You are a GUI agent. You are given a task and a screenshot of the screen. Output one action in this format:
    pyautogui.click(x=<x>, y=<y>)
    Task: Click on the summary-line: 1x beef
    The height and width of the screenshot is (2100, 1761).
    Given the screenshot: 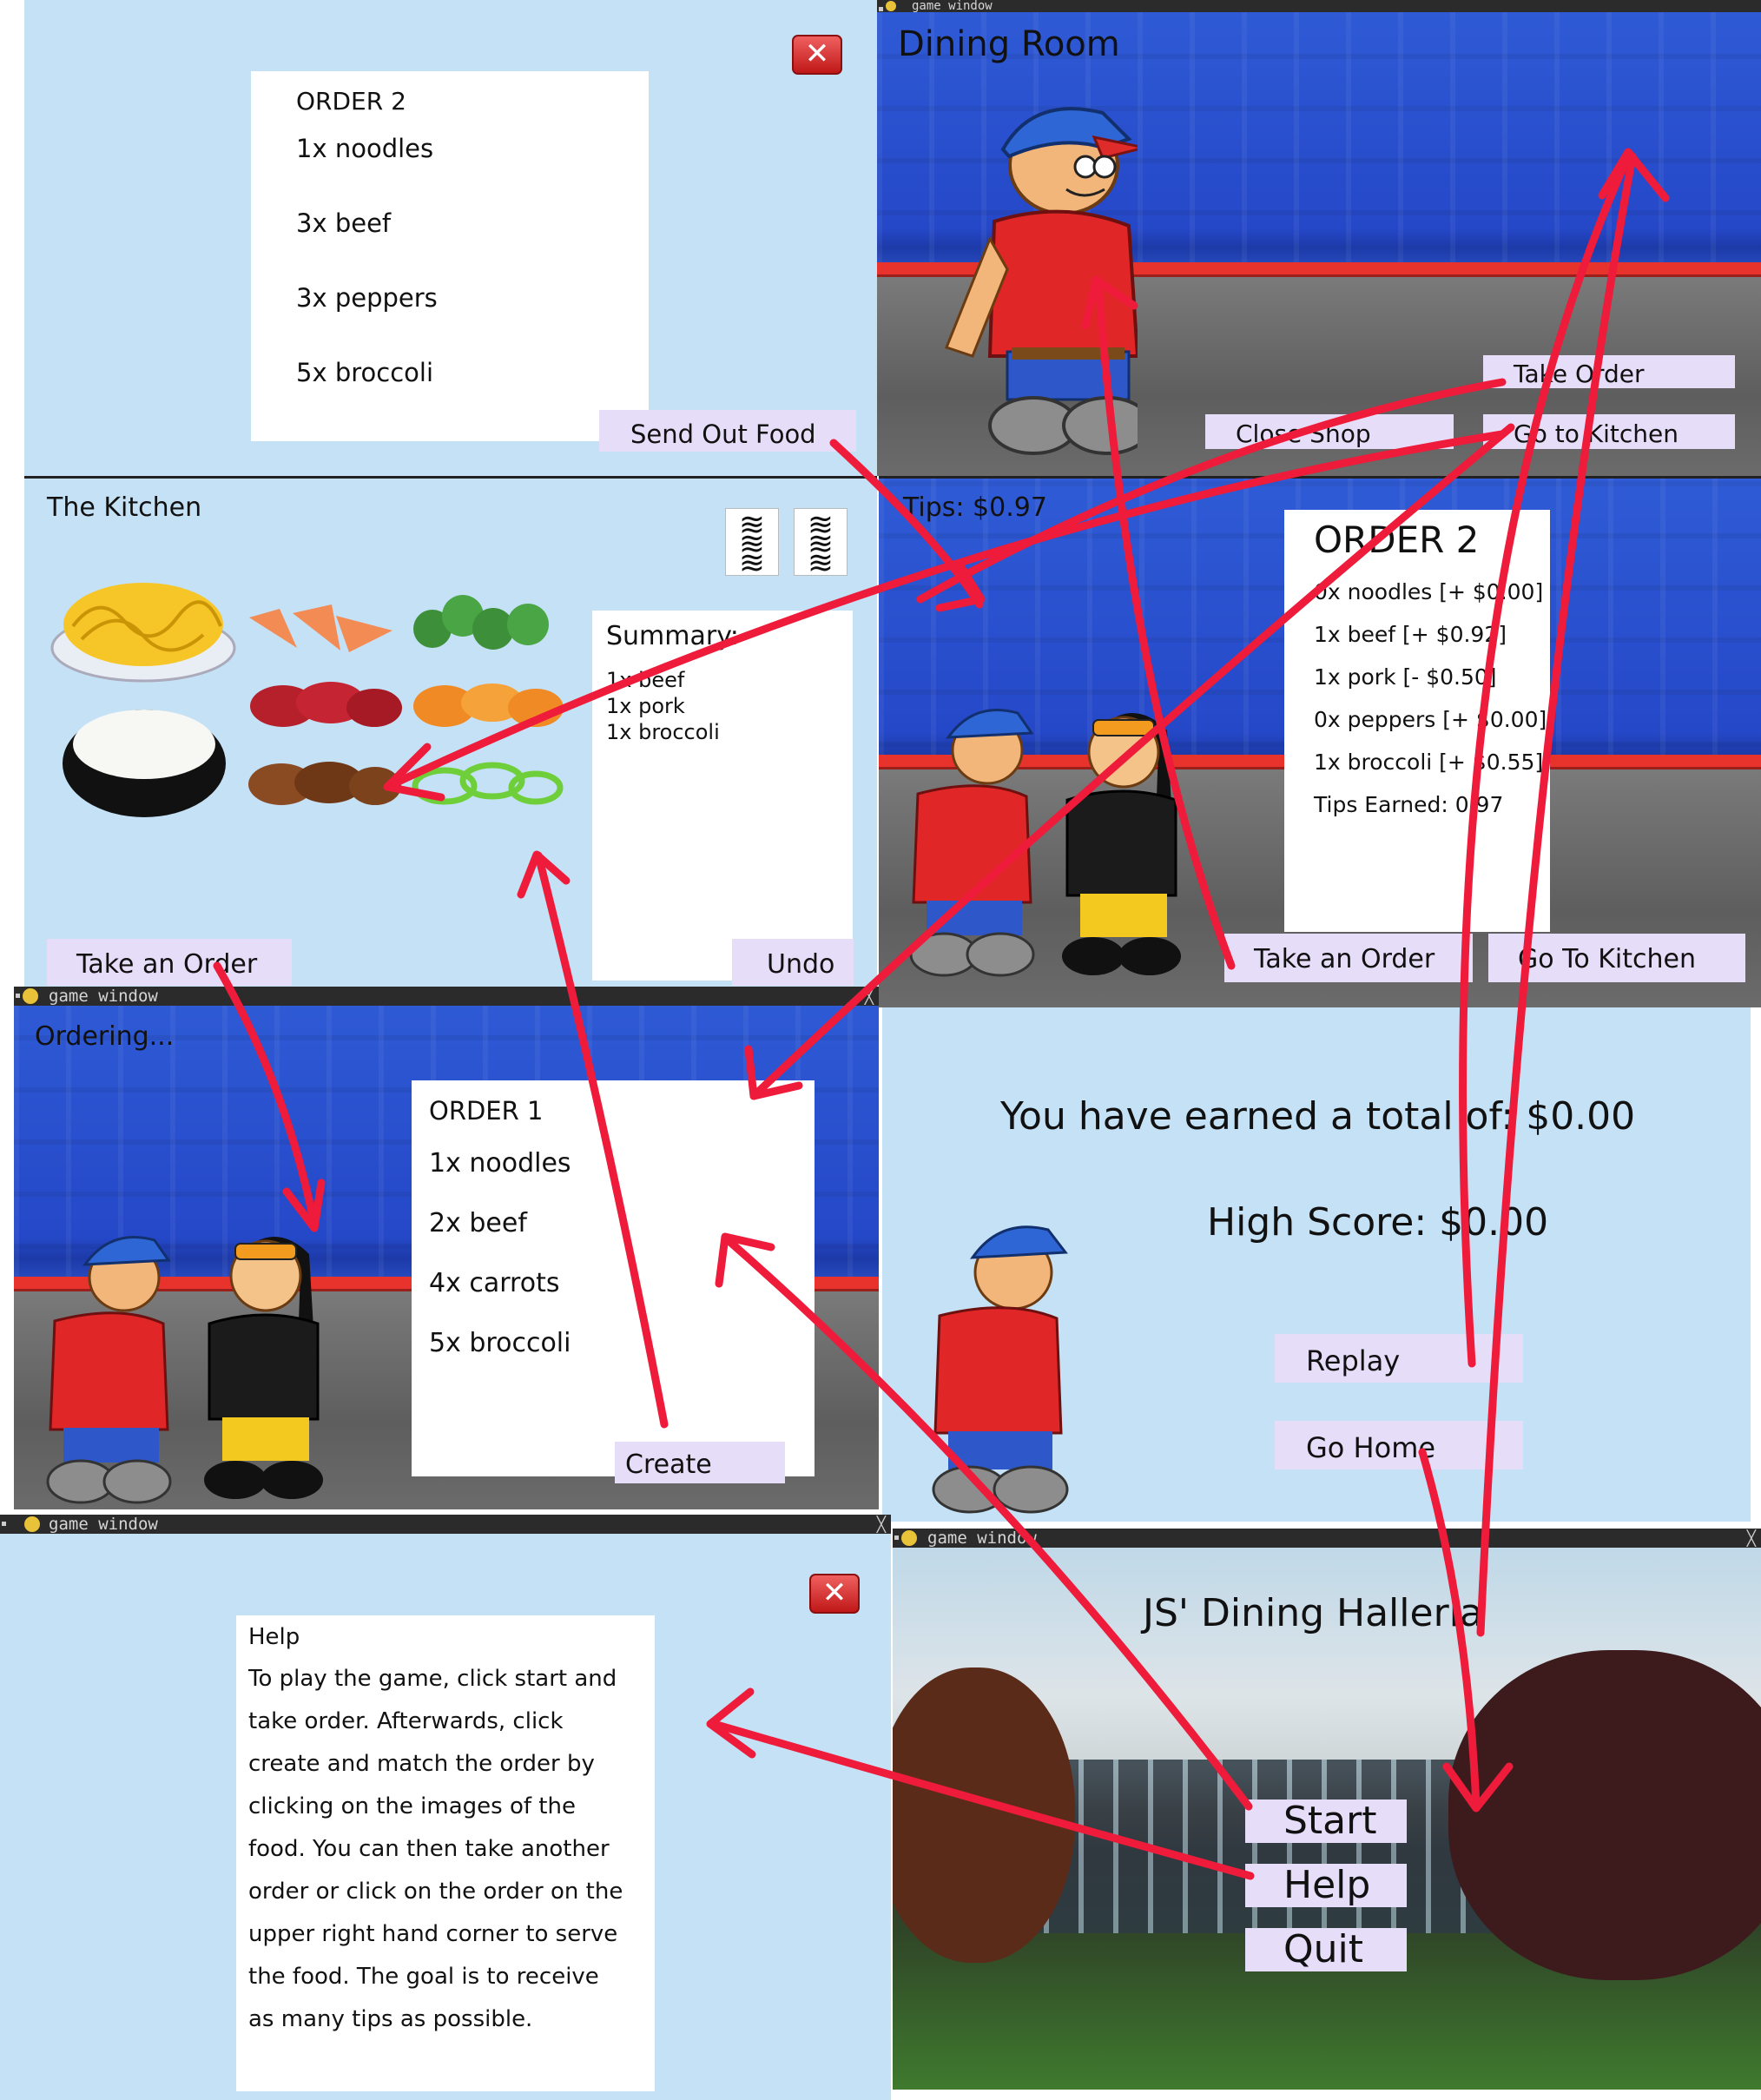 What is the action you would take?
    pyautogui.click(x=645, y=680)
    